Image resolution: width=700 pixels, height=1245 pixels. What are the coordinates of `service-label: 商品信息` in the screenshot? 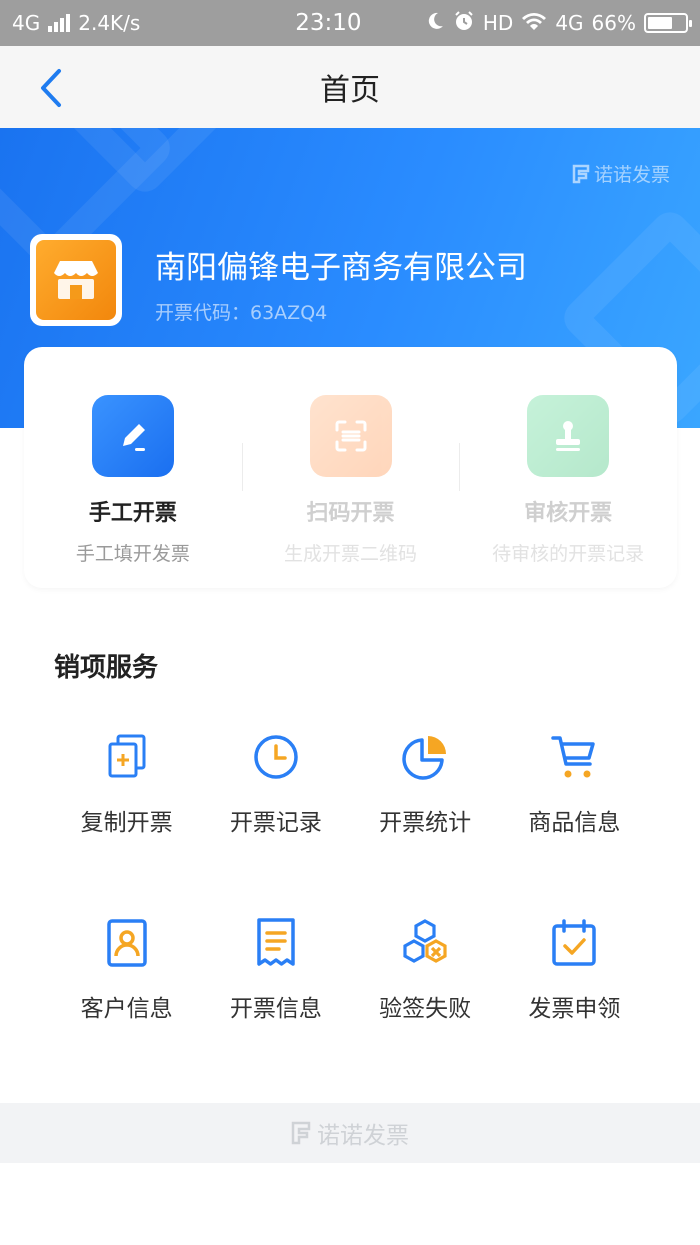 It's located at (574, 823).